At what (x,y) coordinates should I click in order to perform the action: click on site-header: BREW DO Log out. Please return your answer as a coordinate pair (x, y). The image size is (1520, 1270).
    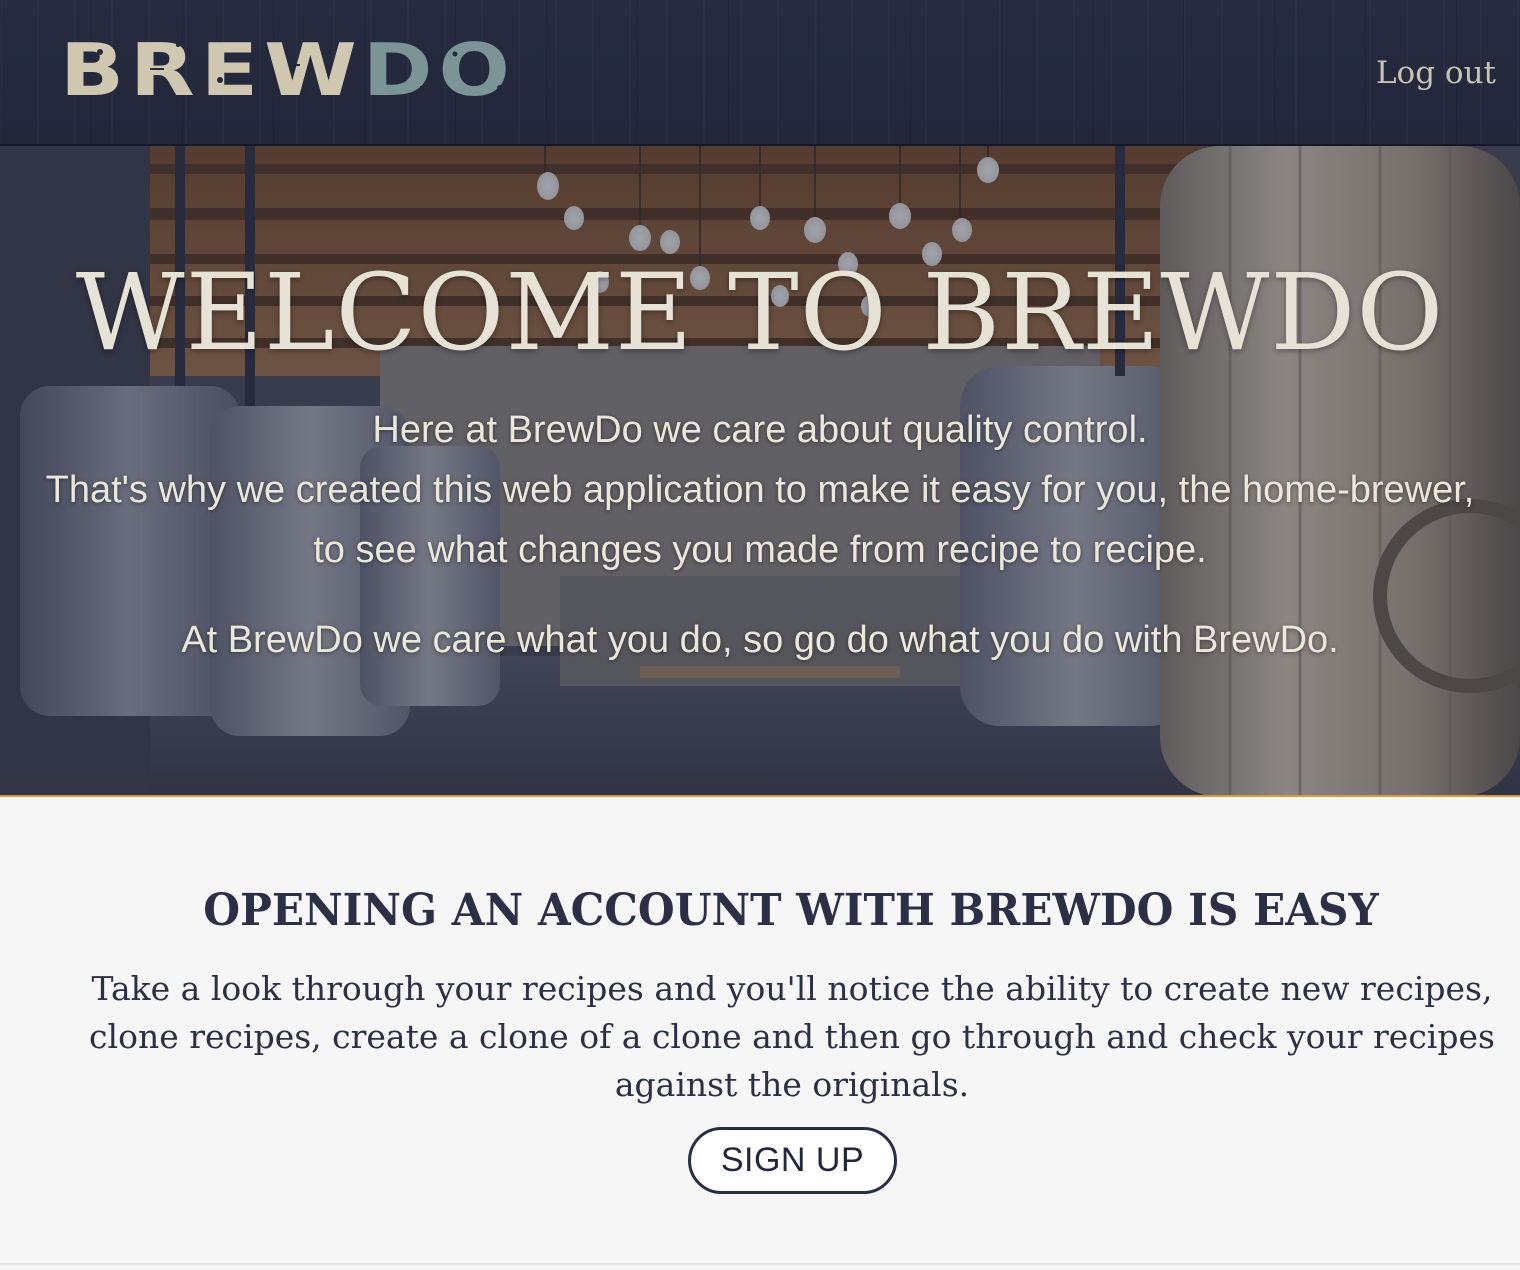
    Looking at the image, I should click on (760, 73).